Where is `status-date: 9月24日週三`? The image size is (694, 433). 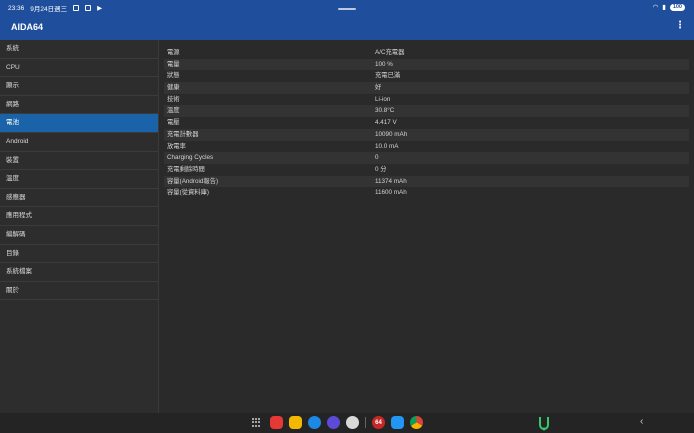
status-date: 9月24日週三 is located at coordinates (49, 9).